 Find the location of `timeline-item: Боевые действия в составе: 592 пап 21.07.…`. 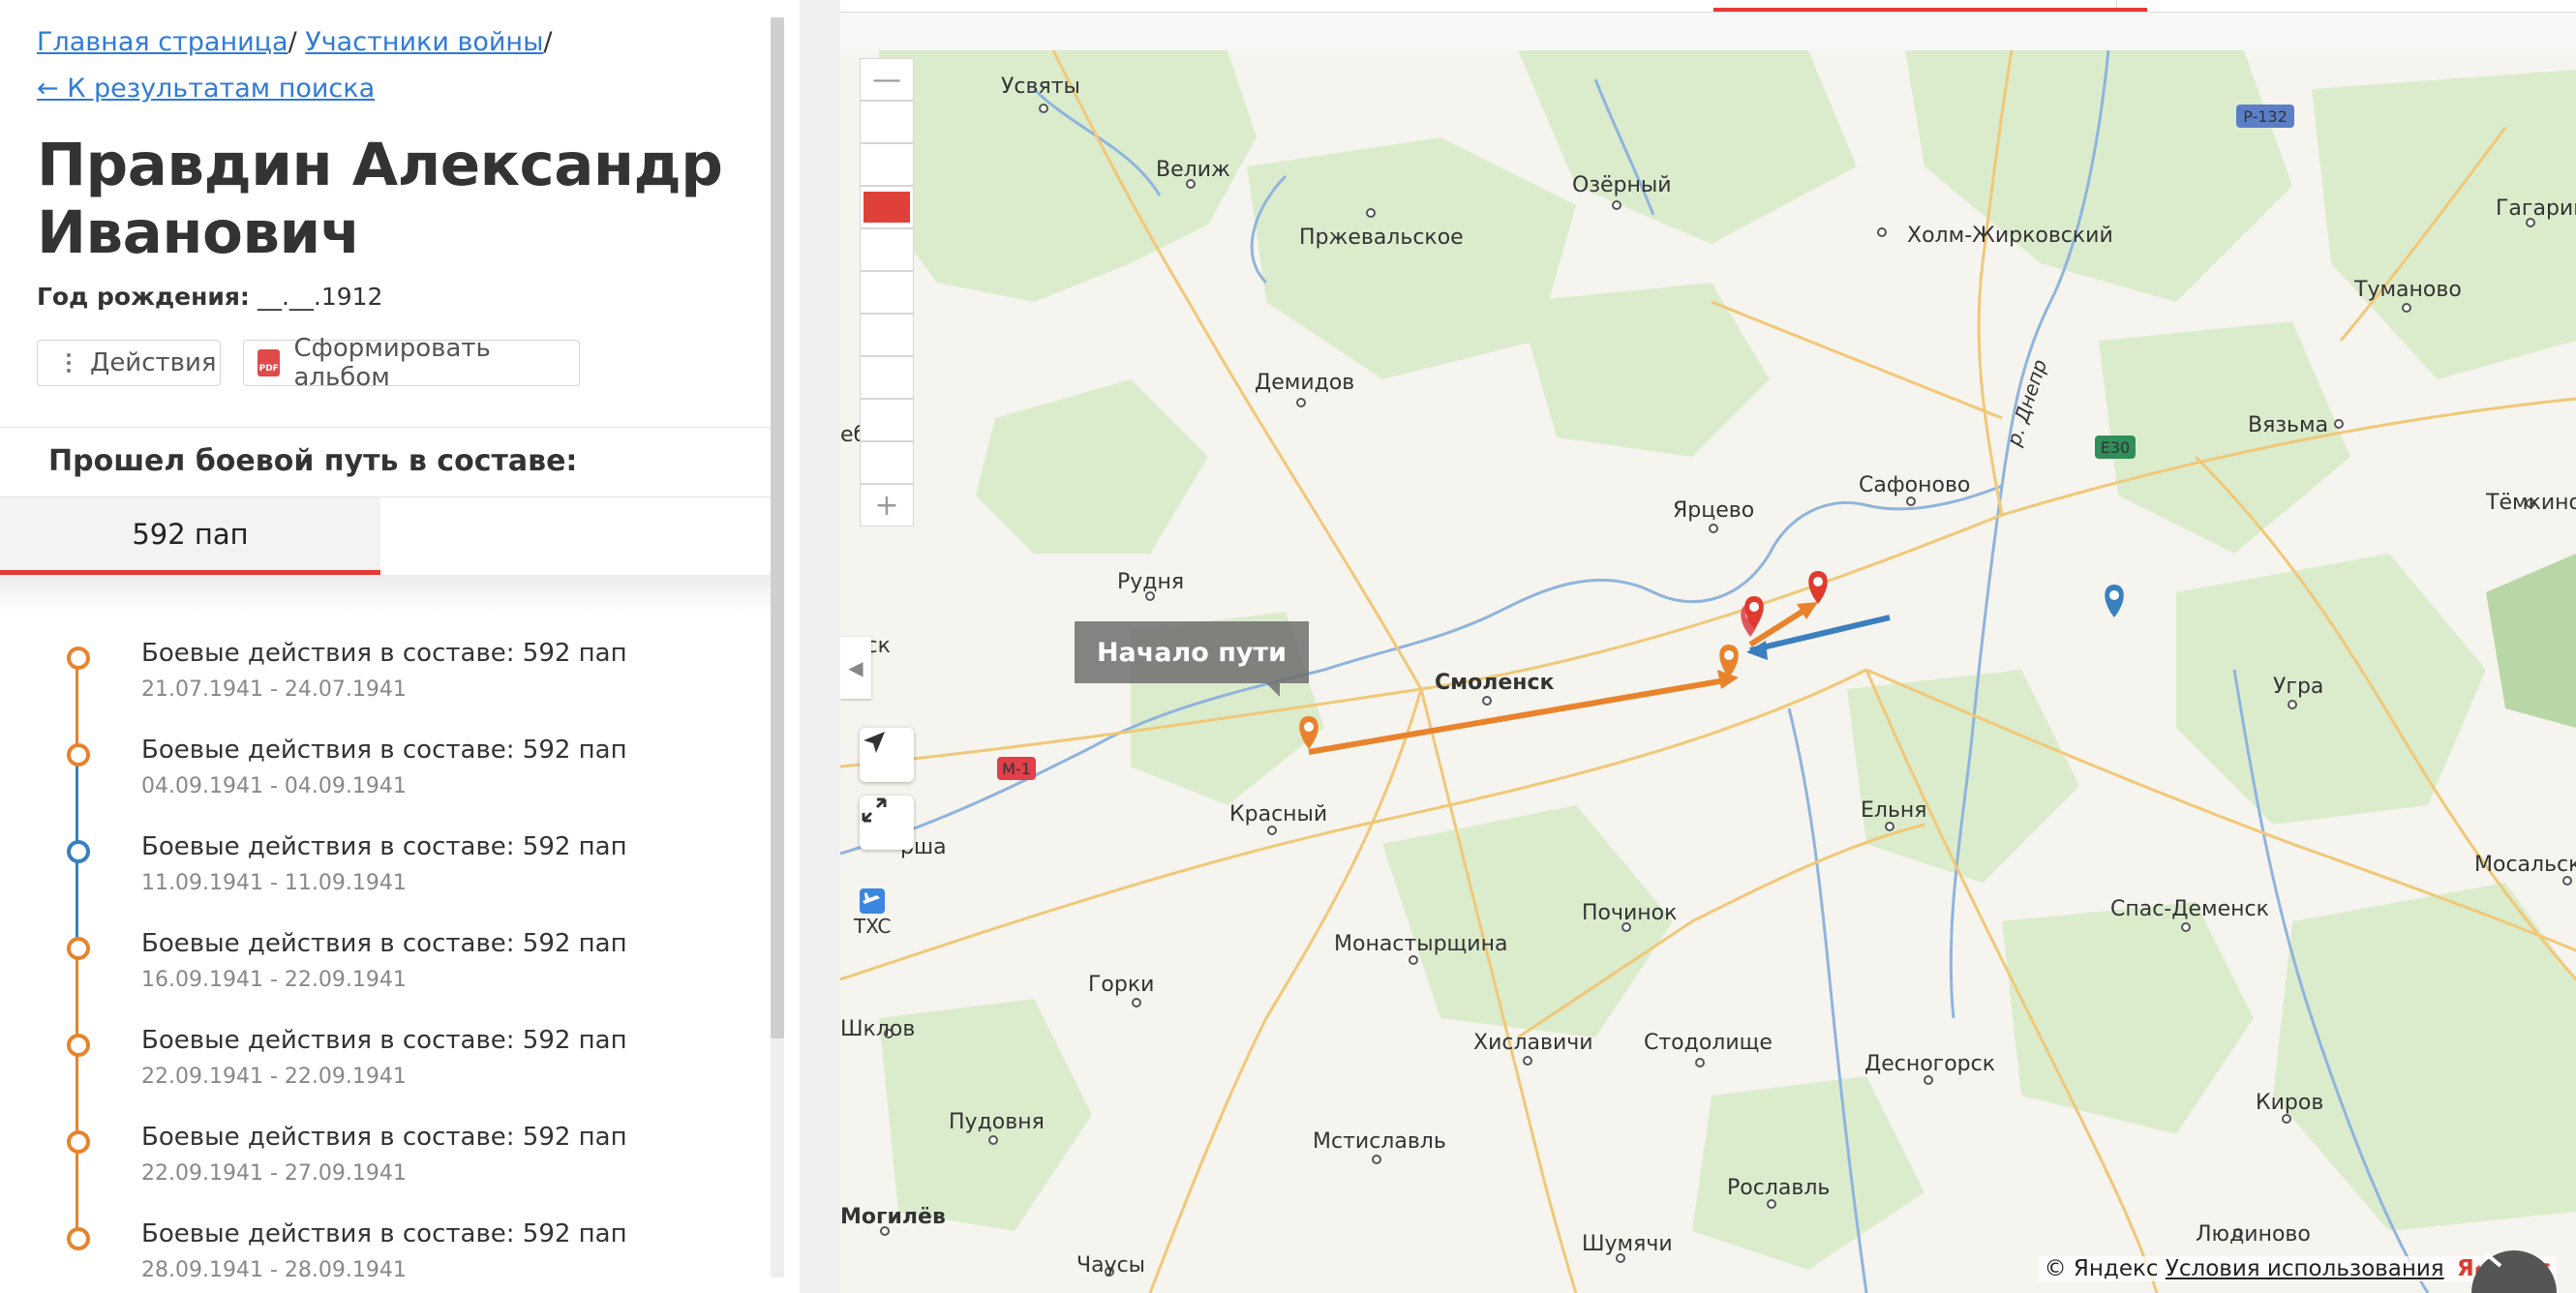

timeline-item: Боевые действия в составе: 592 пап 21.07.… is located at coordinates (412, 687).